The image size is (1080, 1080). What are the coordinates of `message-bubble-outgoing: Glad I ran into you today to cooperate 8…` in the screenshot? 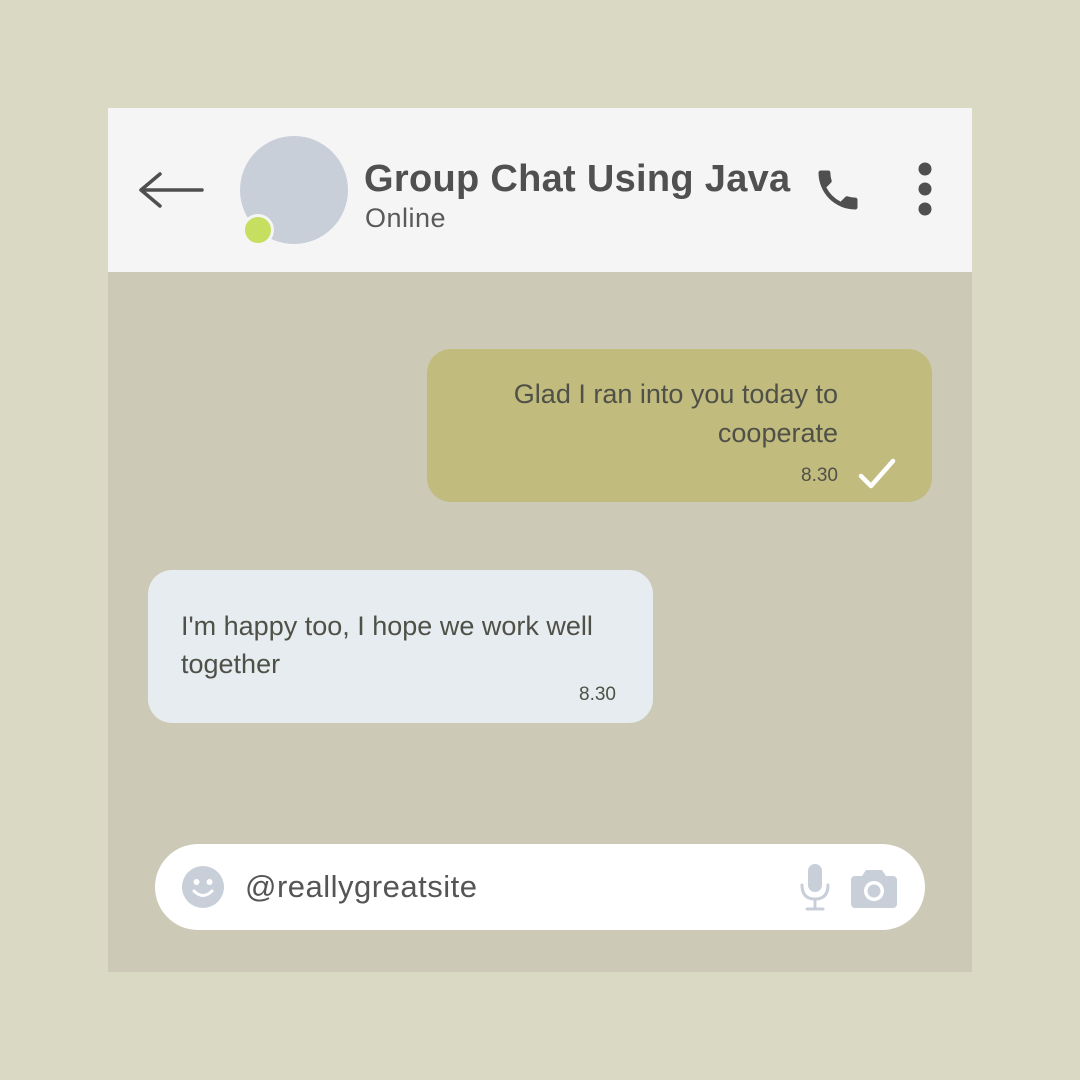 It's located at (679, 425).